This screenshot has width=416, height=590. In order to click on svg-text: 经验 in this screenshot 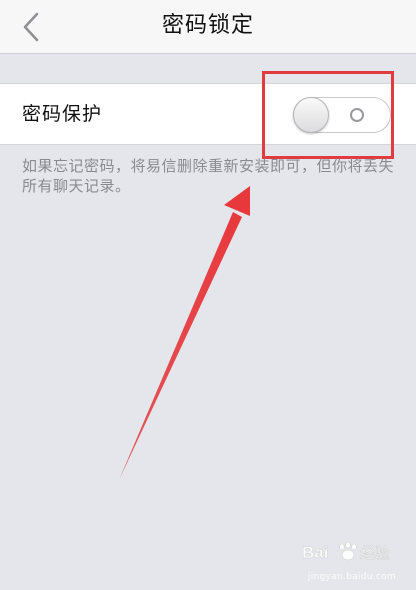, I will do `click(375, 553)`.